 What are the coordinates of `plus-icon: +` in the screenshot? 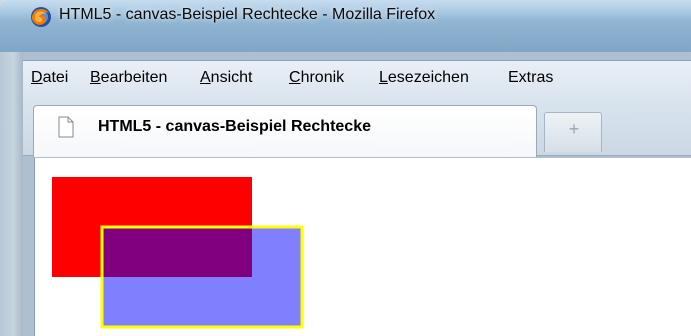 It's located at (574, 129).